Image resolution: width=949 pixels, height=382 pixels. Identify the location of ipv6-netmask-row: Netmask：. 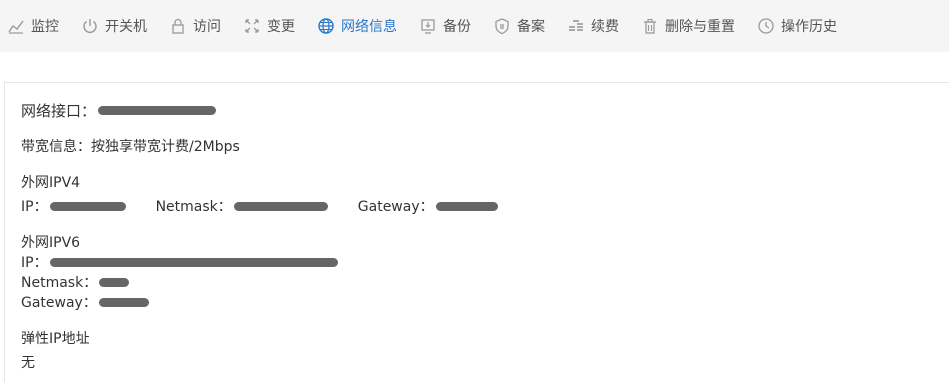
(75, 282).